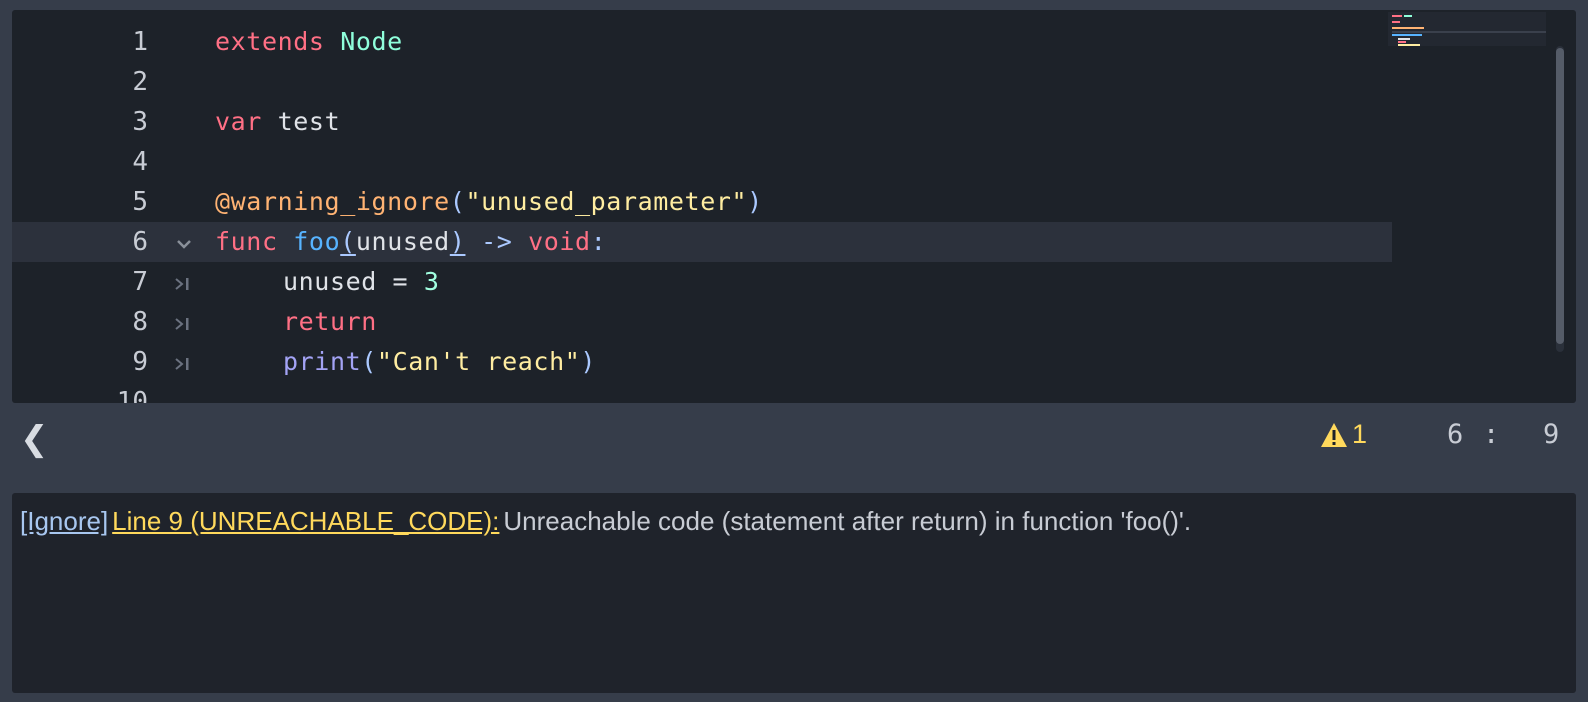  Describe the element at coordinates (238, 121) in the screenshot. I see `code-token: var` at that location.